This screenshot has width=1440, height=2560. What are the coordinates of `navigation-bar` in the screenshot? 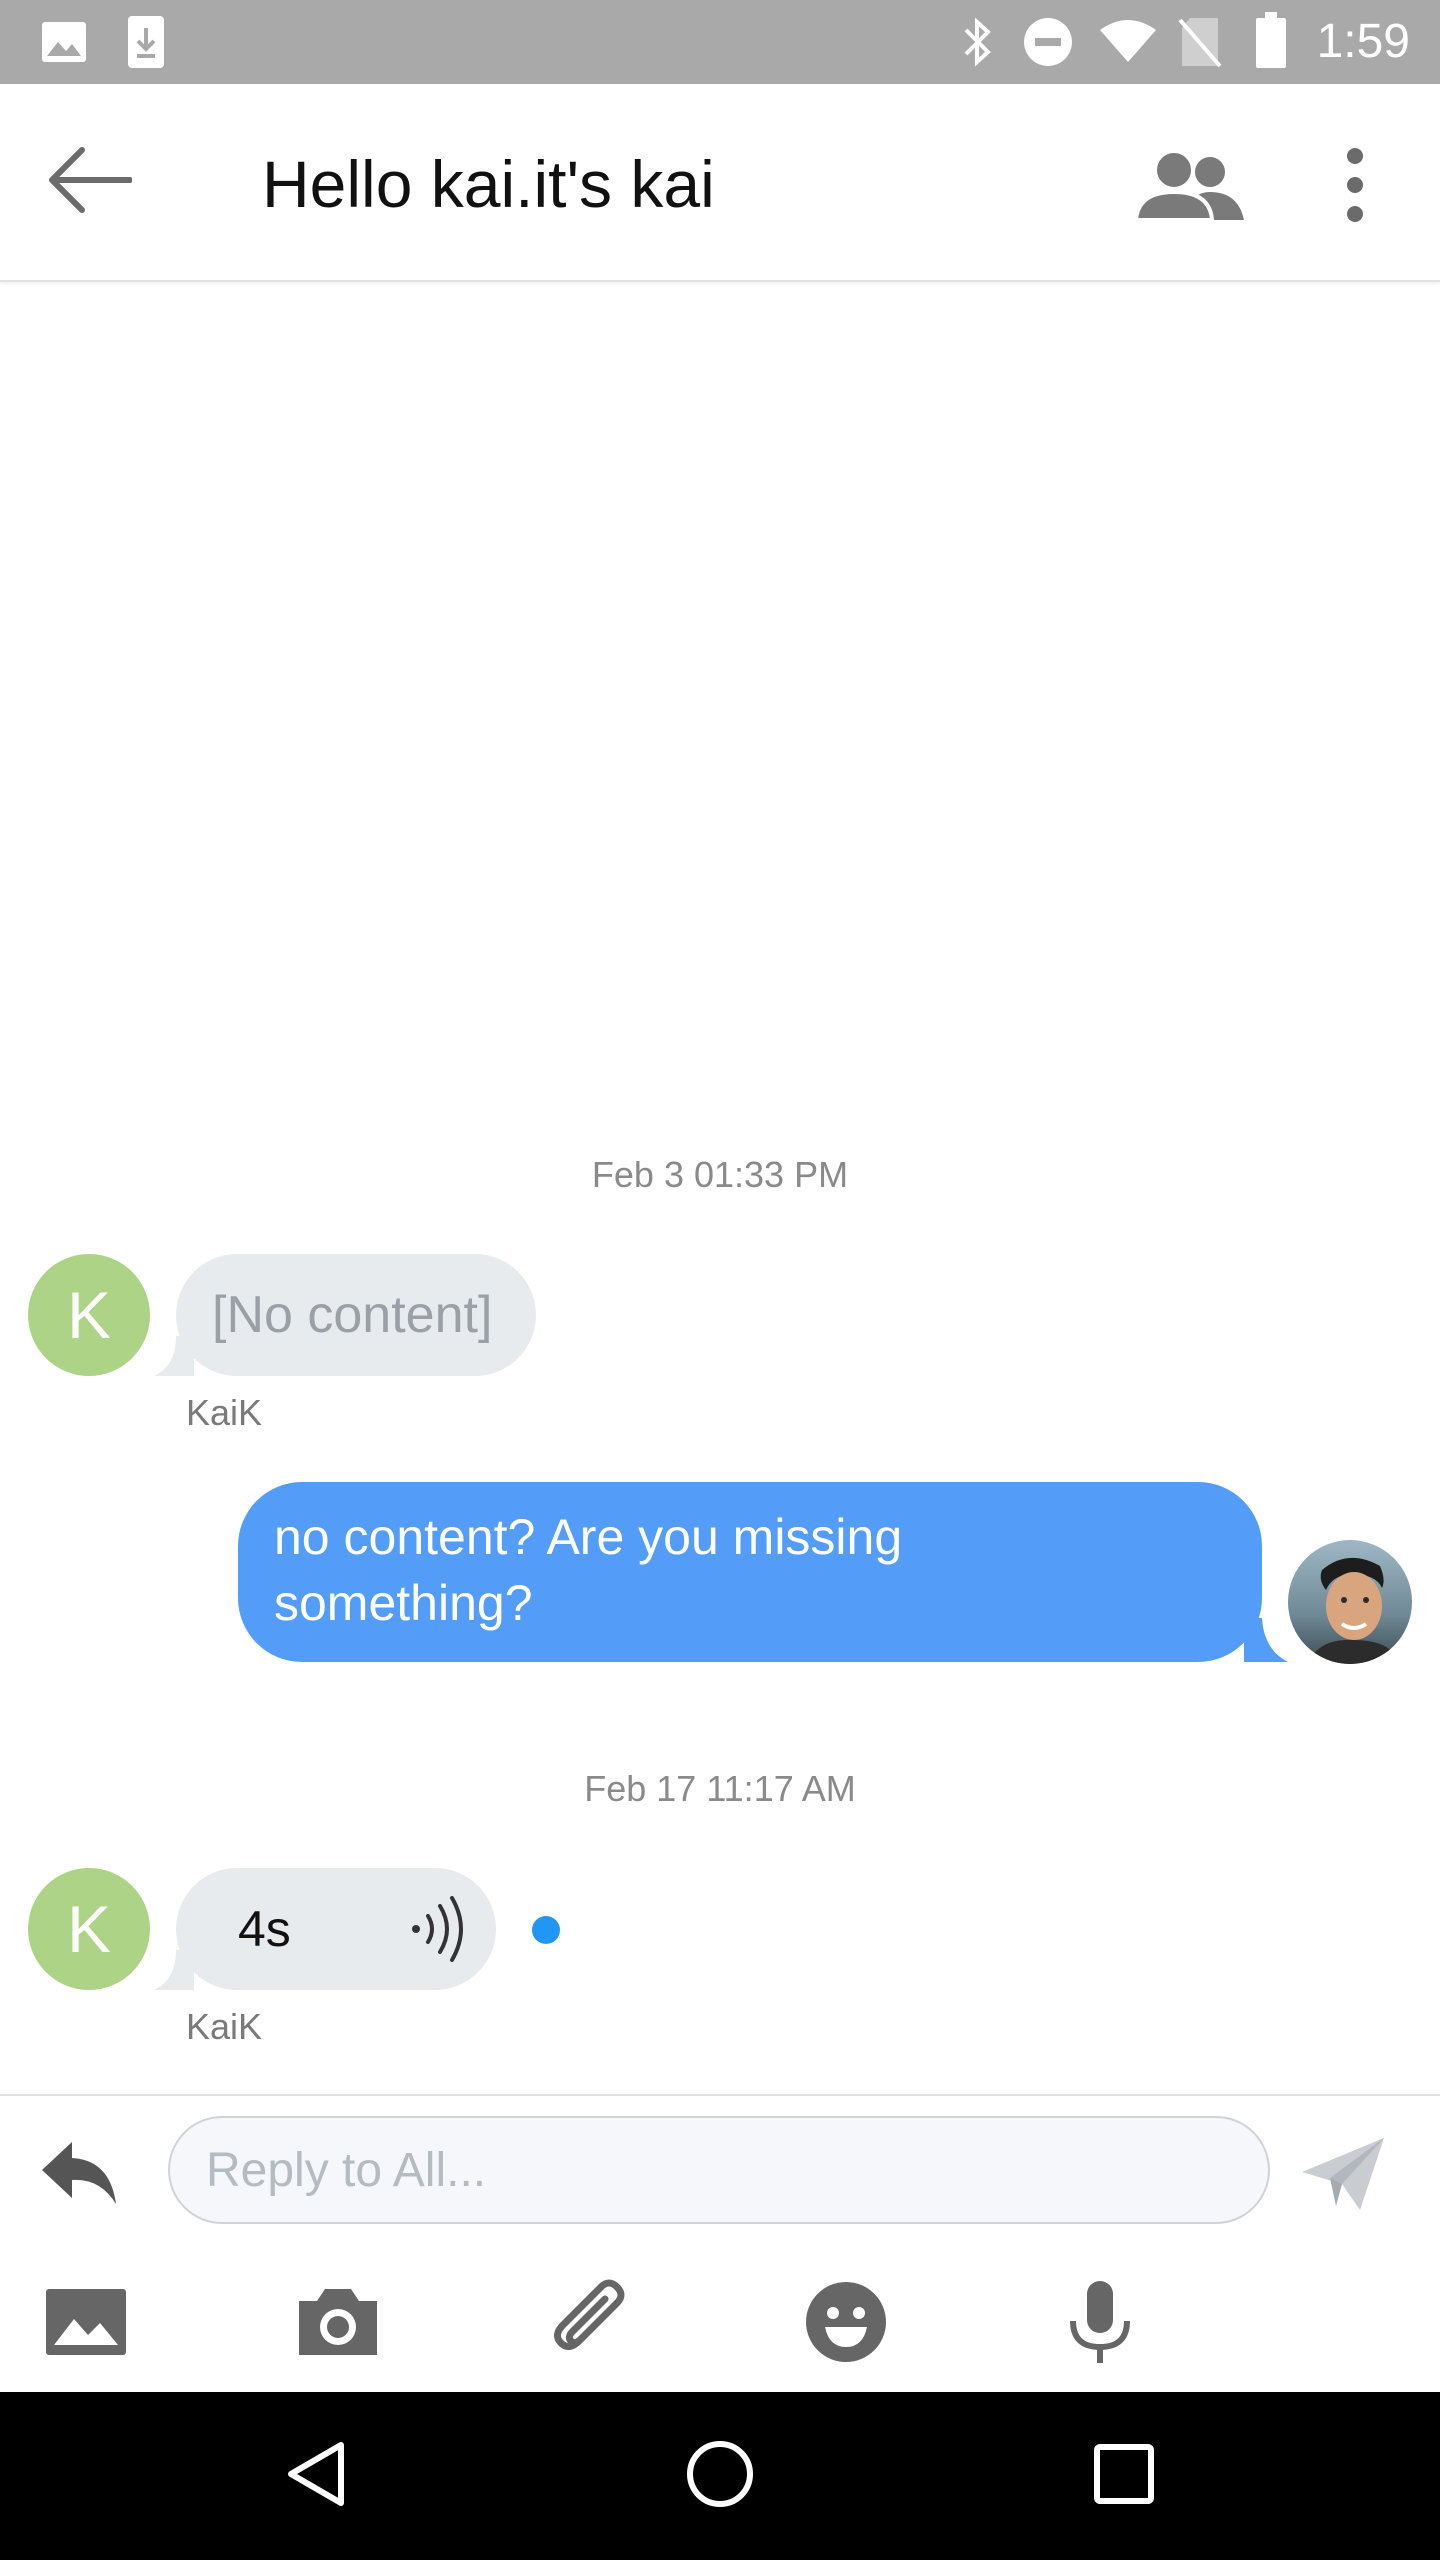 It's located at (720, 2476).